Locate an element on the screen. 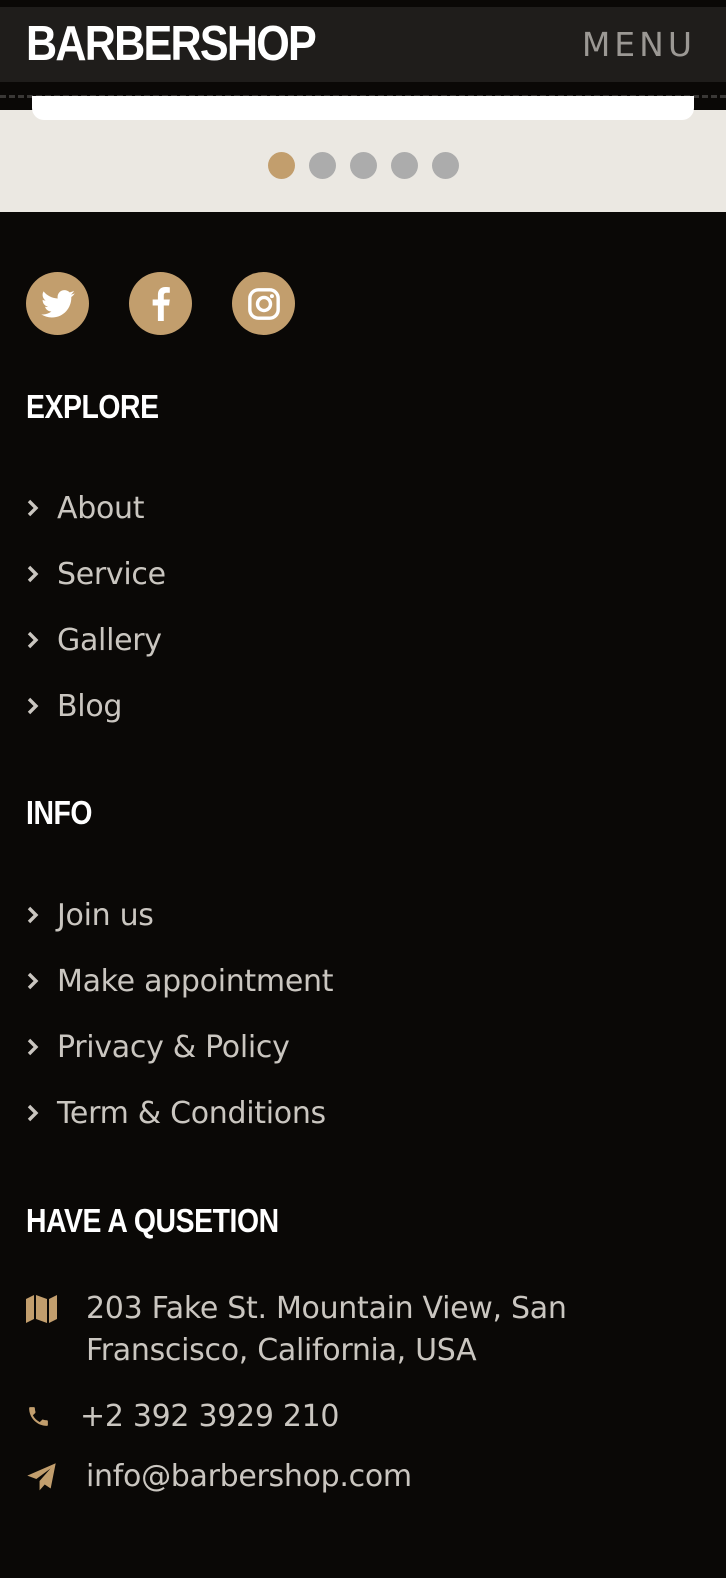 The width and height of the screenshot is (726, 1578). carousel-dots is located at coordinates (363, 165).